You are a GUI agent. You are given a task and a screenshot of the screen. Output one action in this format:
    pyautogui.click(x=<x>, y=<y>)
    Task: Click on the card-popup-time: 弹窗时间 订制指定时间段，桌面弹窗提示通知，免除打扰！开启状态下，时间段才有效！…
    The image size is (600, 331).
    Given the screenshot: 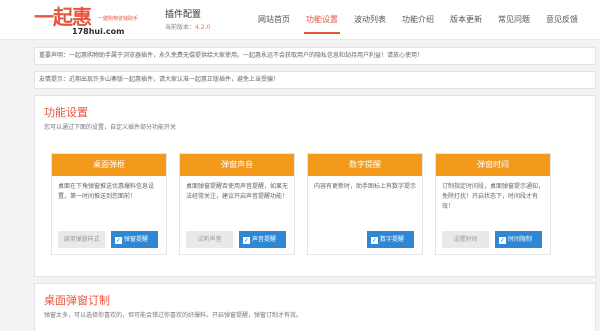 What is the action you would take?
    pyautogui.click(x=493, y=204)
    